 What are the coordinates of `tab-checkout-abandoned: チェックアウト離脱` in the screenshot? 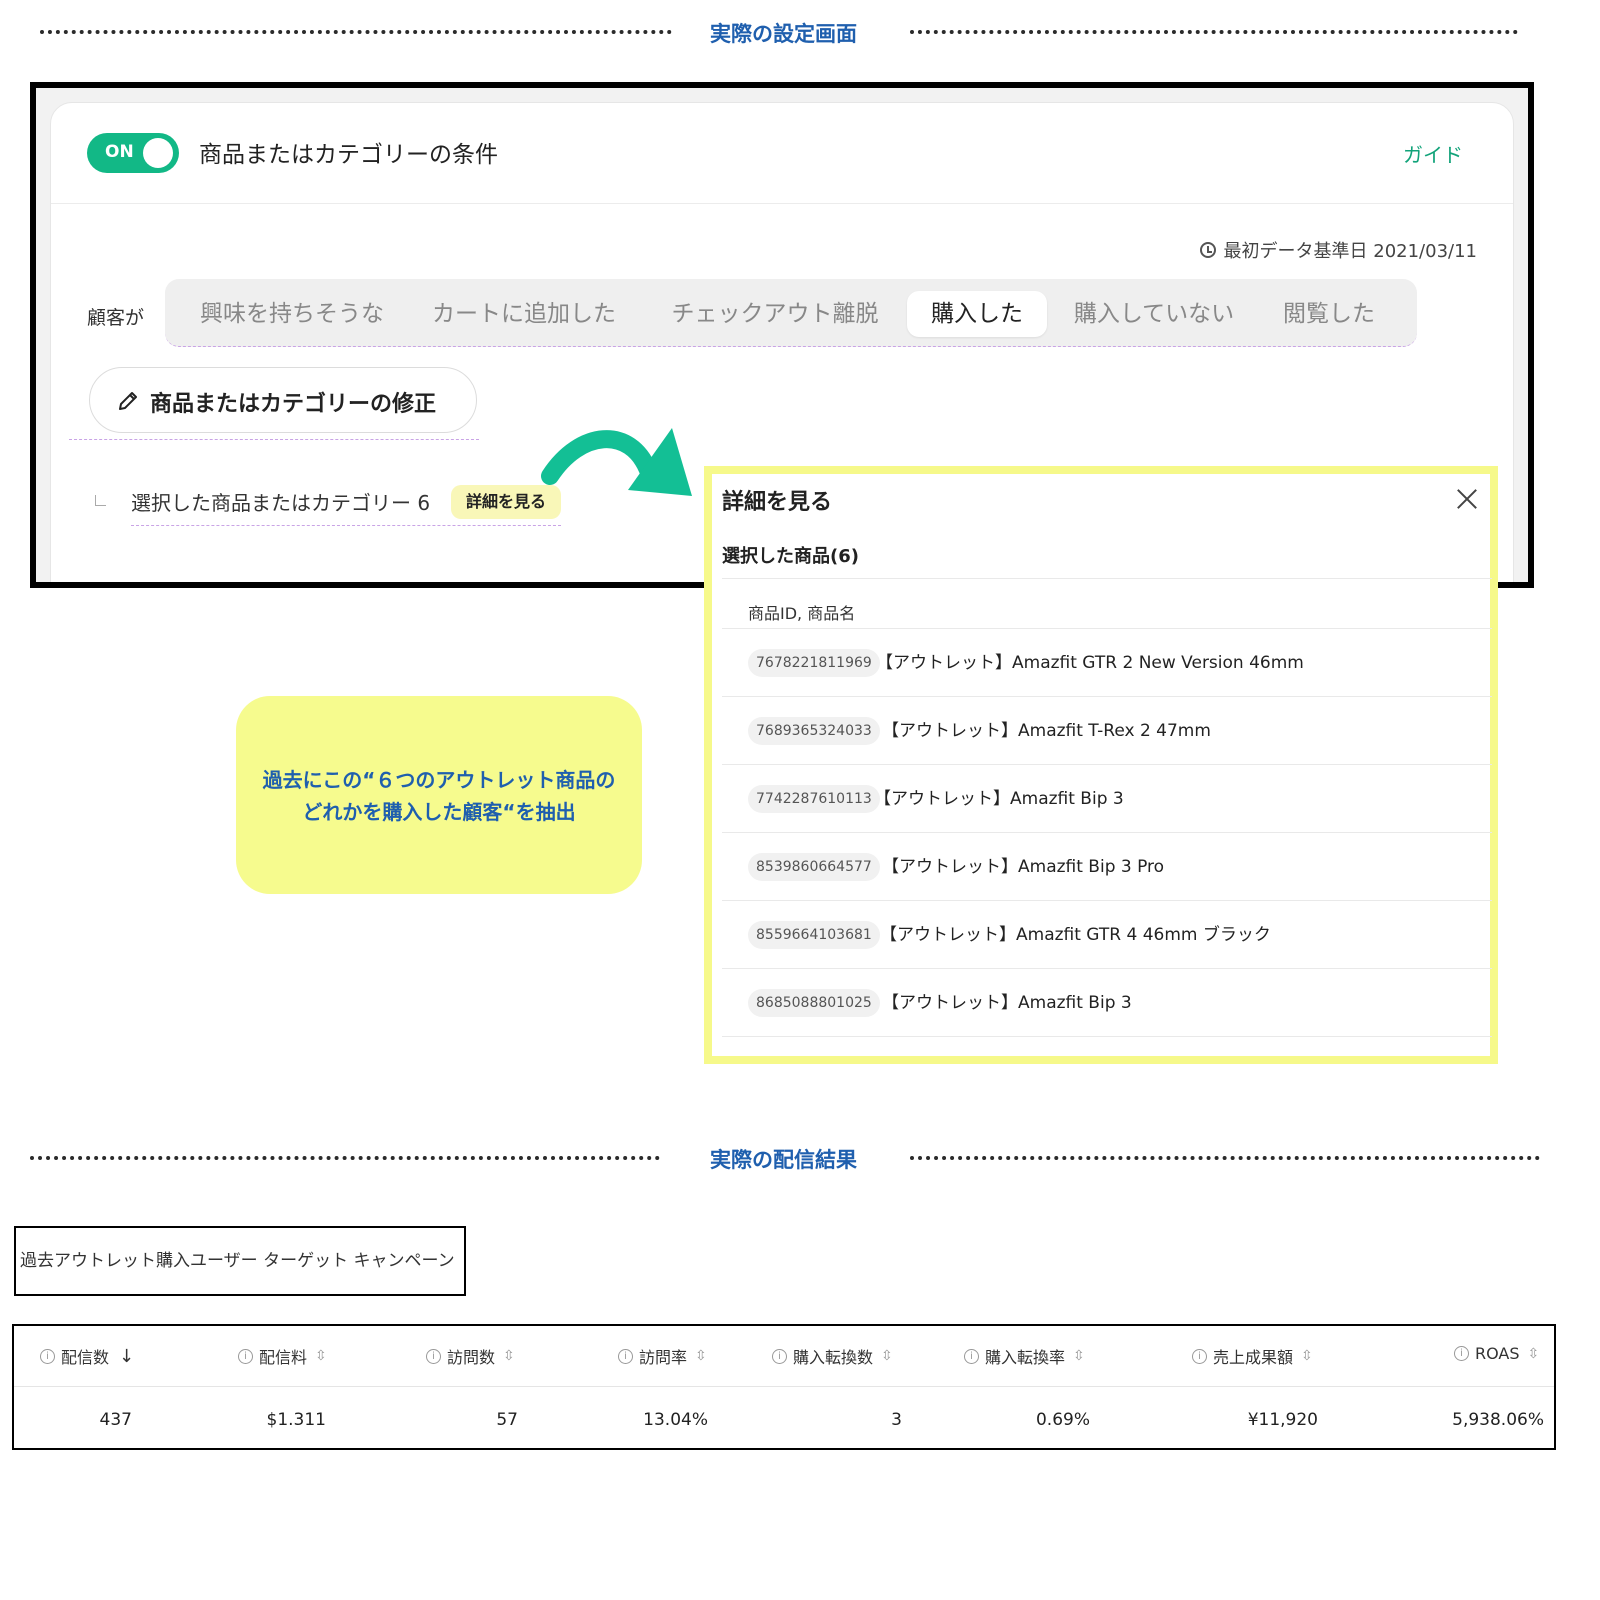 It's located at (775, 314).